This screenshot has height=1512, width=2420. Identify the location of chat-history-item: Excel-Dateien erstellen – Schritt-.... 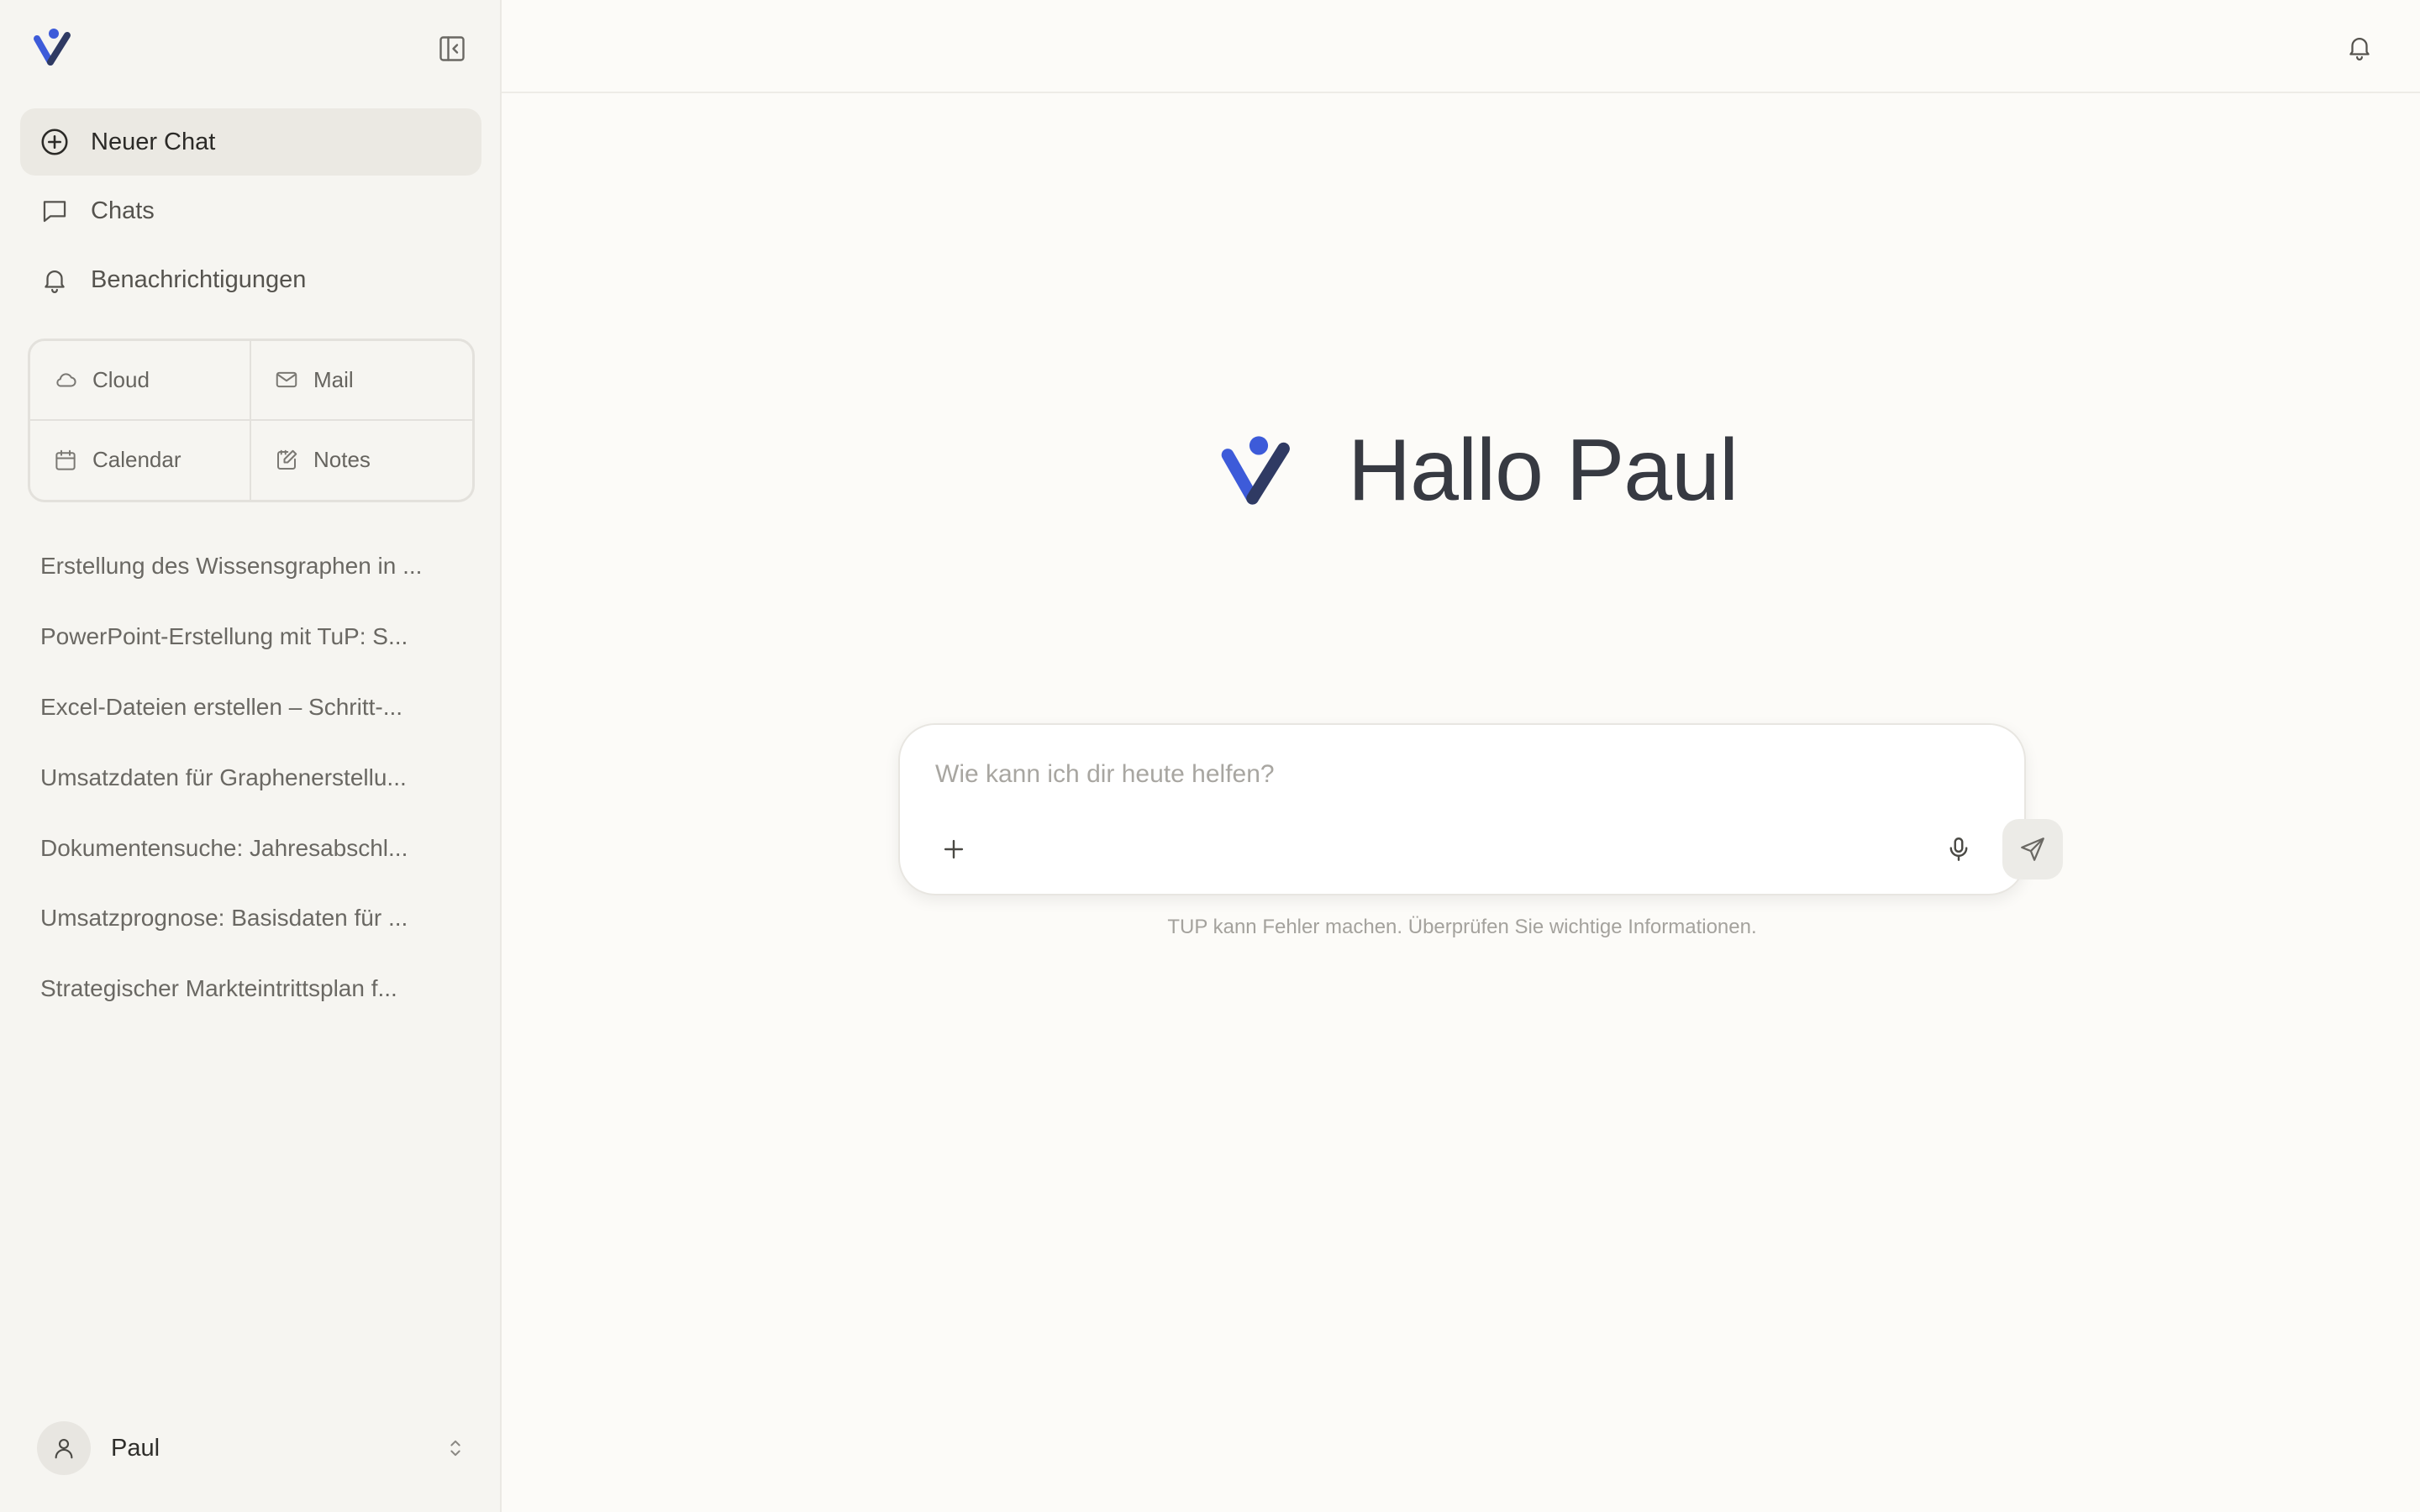
(238, 707).